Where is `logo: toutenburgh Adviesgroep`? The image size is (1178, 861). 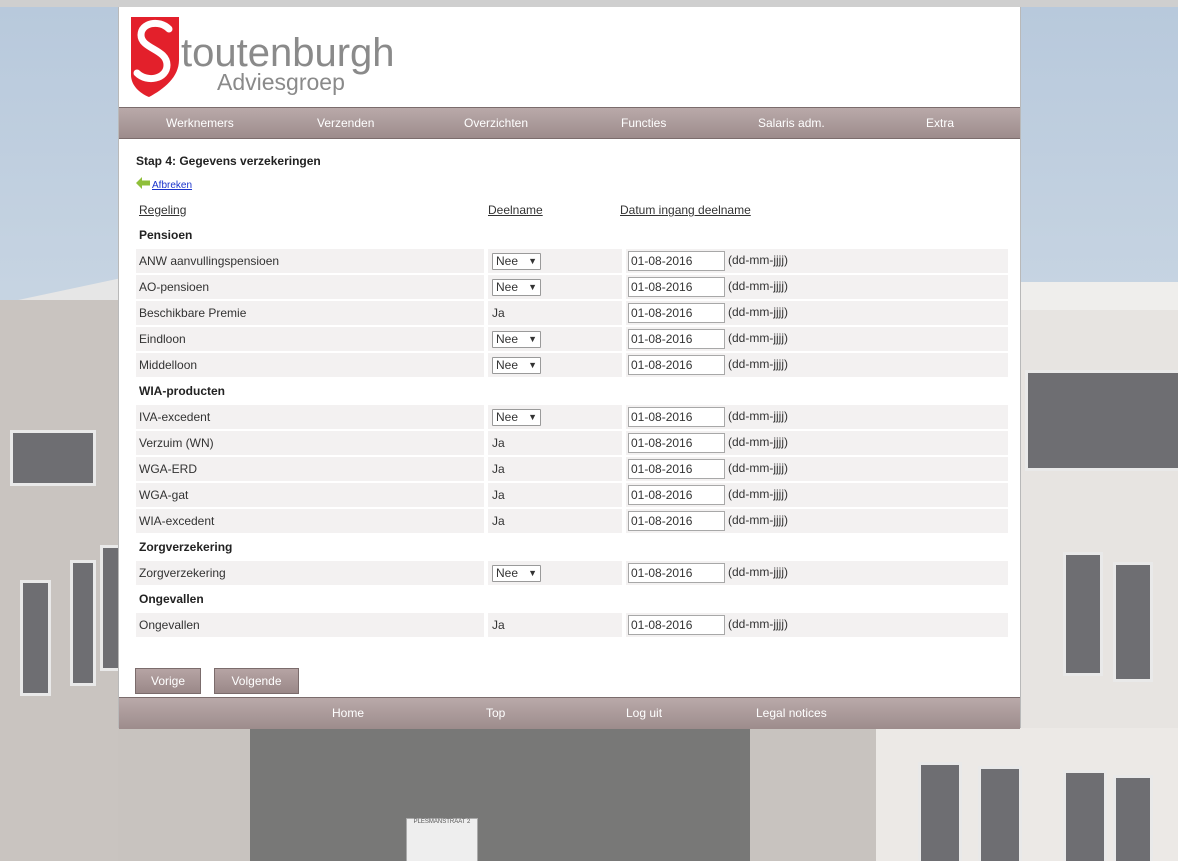
logo: toutenburgh Adviesgroep is located at coordinates (279, 60).